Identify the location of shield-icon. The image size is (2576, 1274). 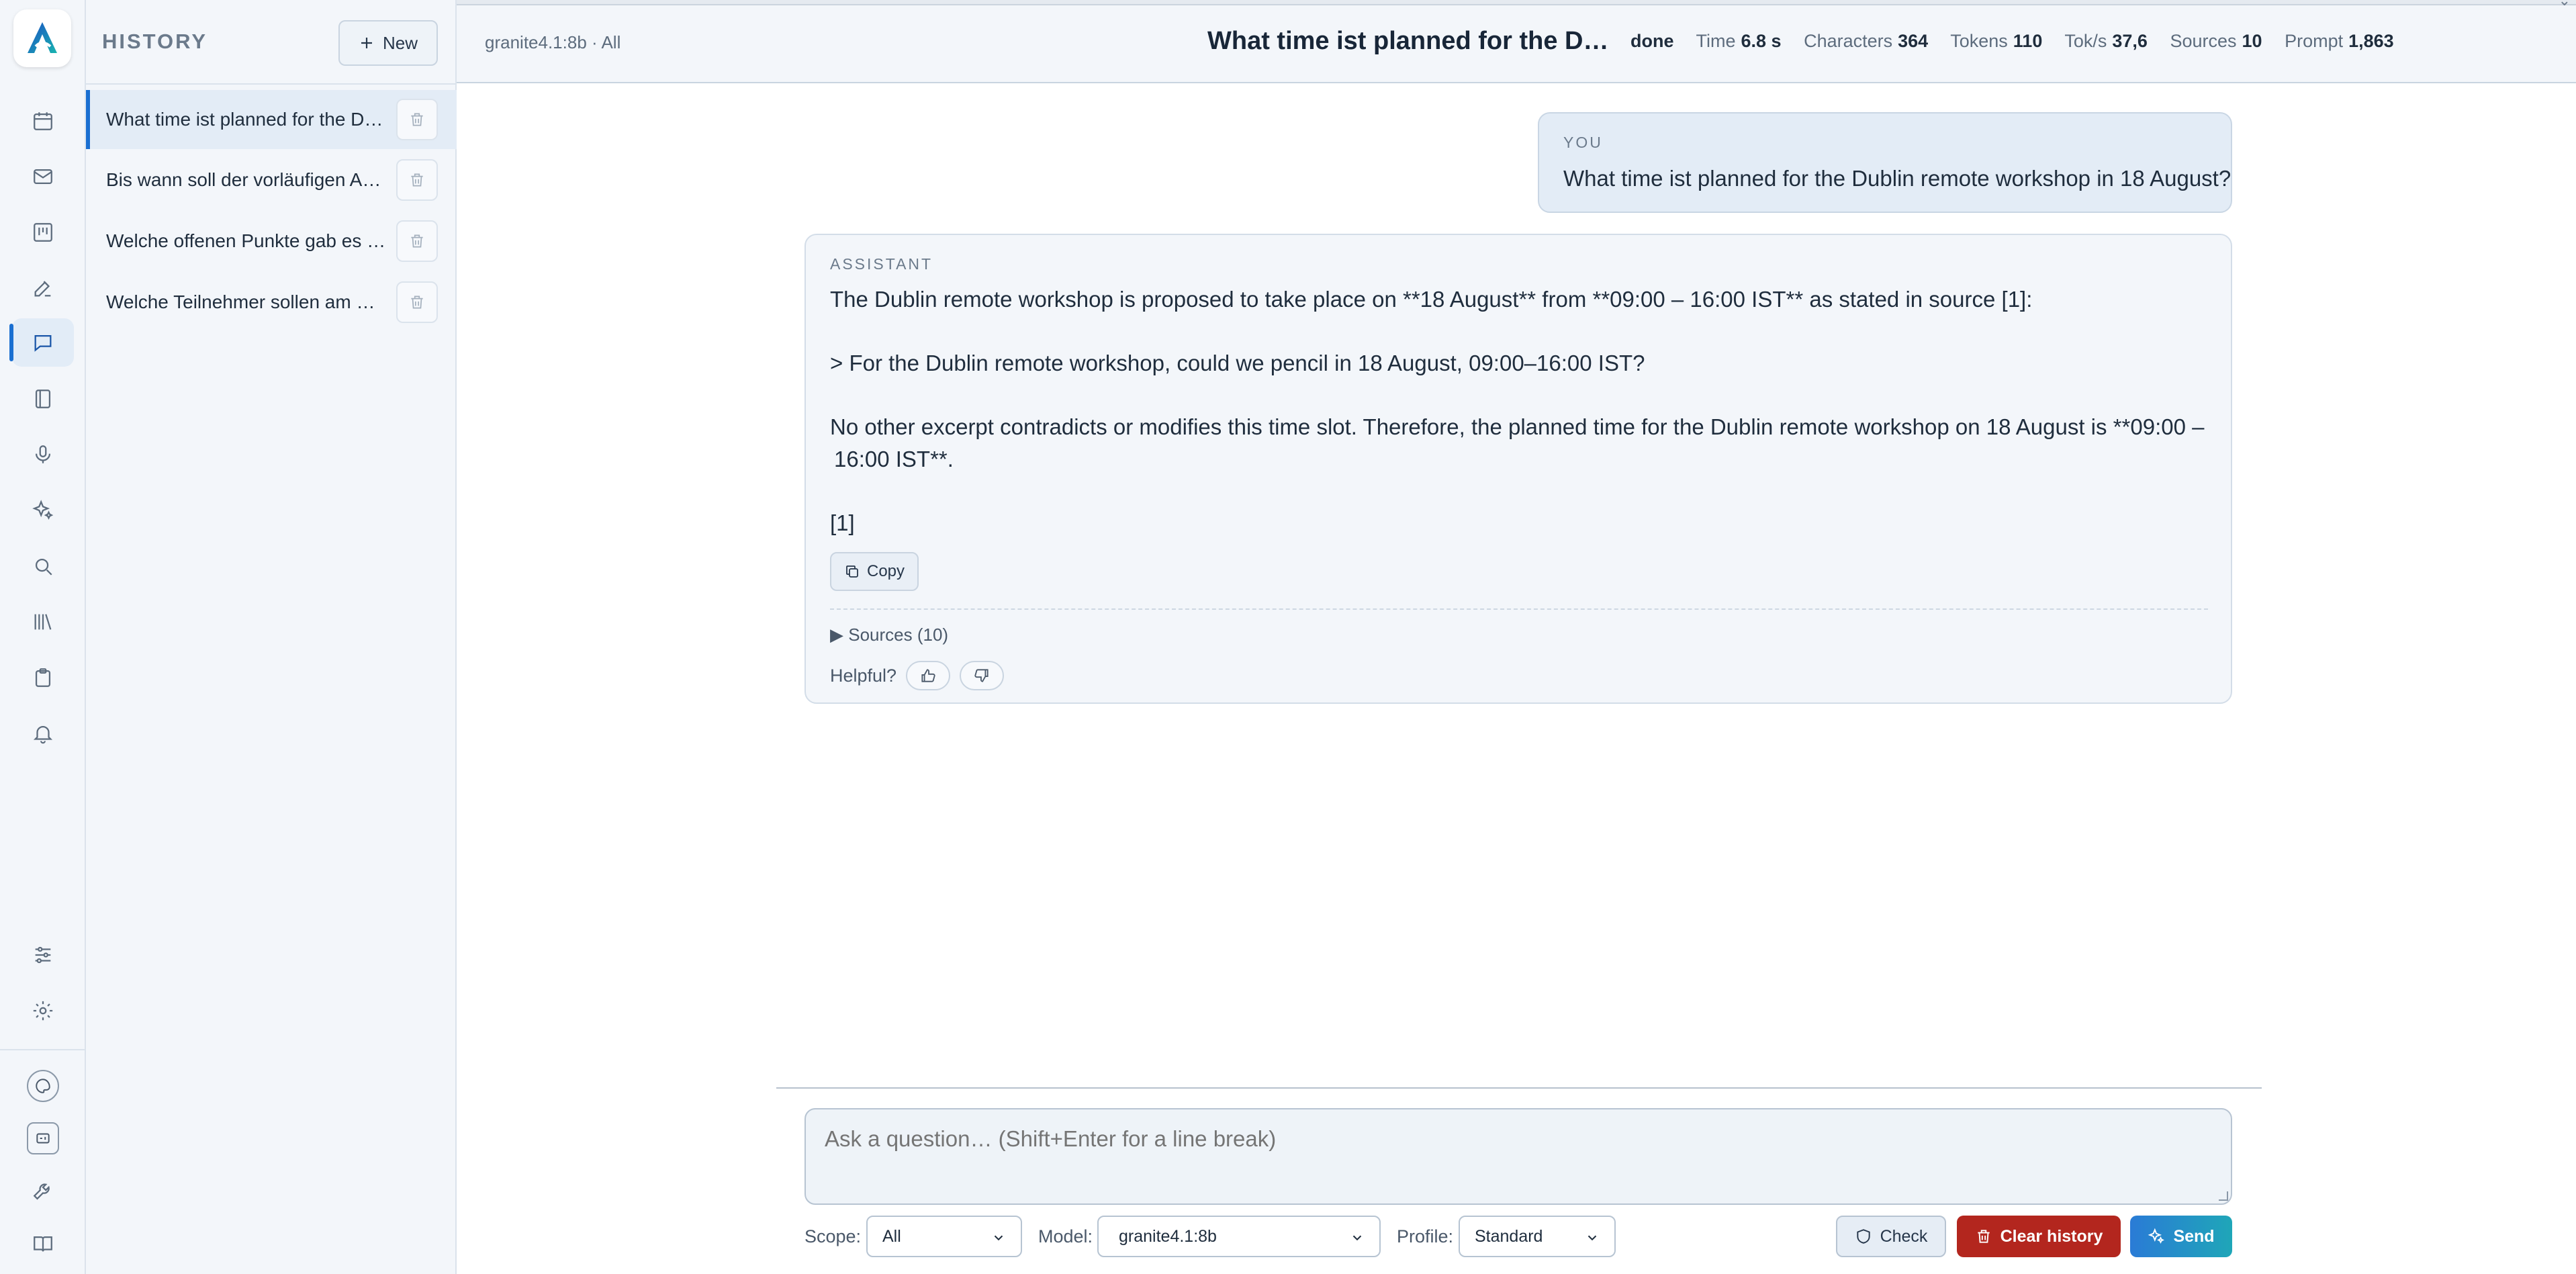
(1863, 1236).